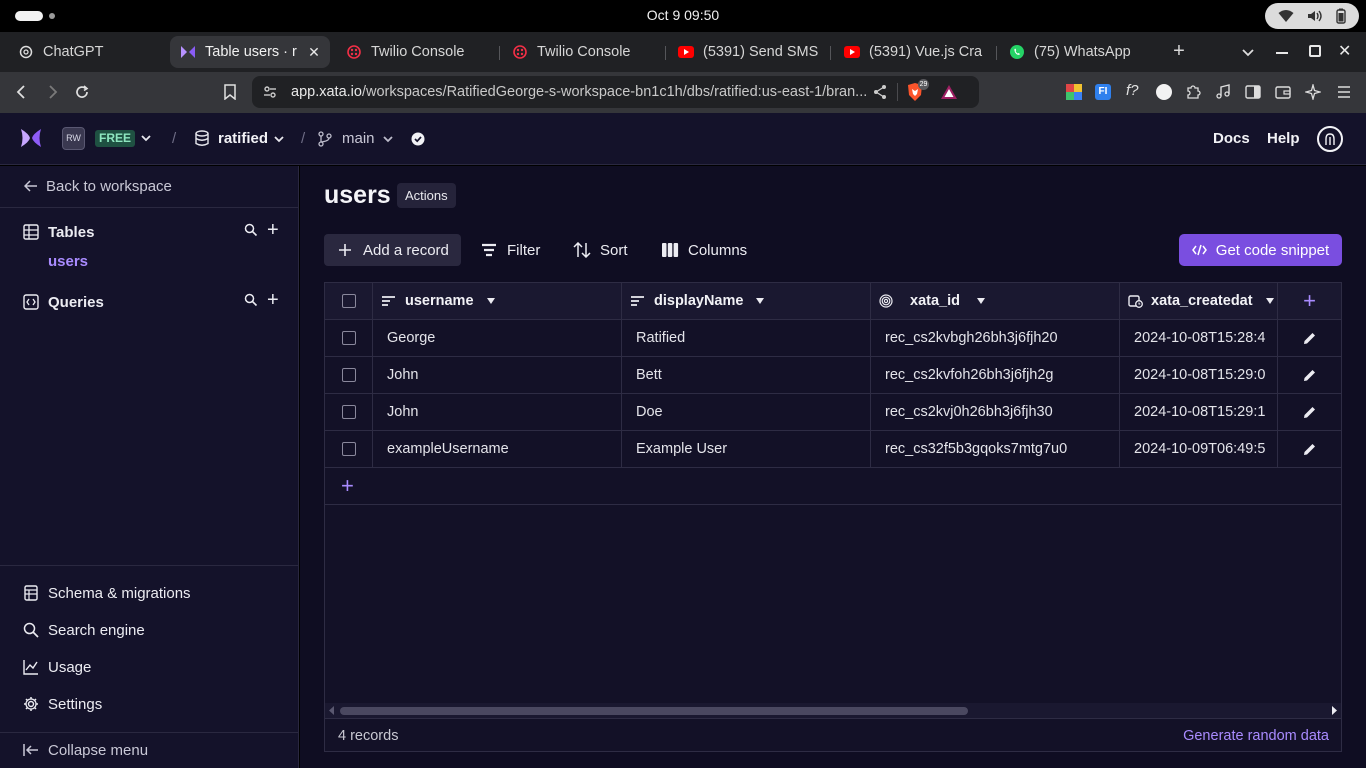 Image resolution: width=1366 pixels, height=768 pixels. What do you see at coordinates (497, 338) in the screenshot?
I see `cell-username: George` at bounding box center [497, 338].